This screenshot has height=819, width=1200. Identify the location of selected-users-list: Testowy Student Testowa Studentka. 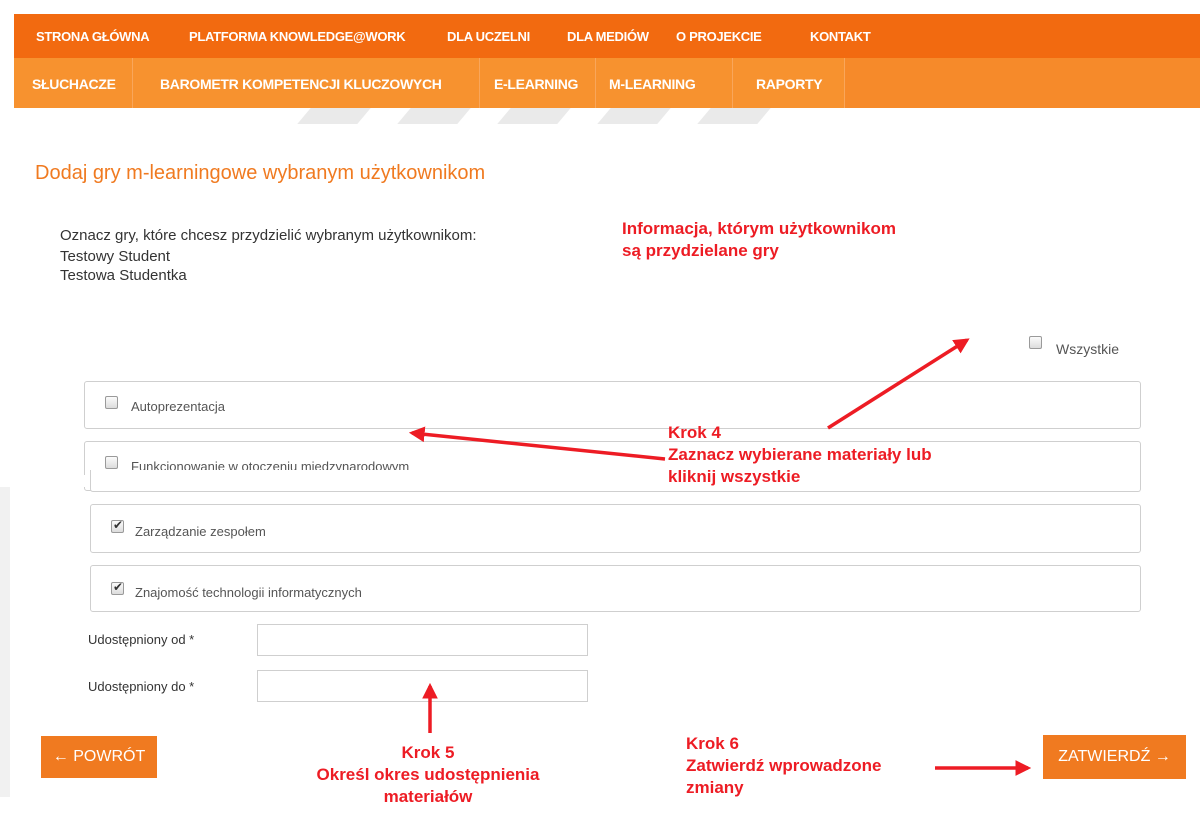
(123, 266).